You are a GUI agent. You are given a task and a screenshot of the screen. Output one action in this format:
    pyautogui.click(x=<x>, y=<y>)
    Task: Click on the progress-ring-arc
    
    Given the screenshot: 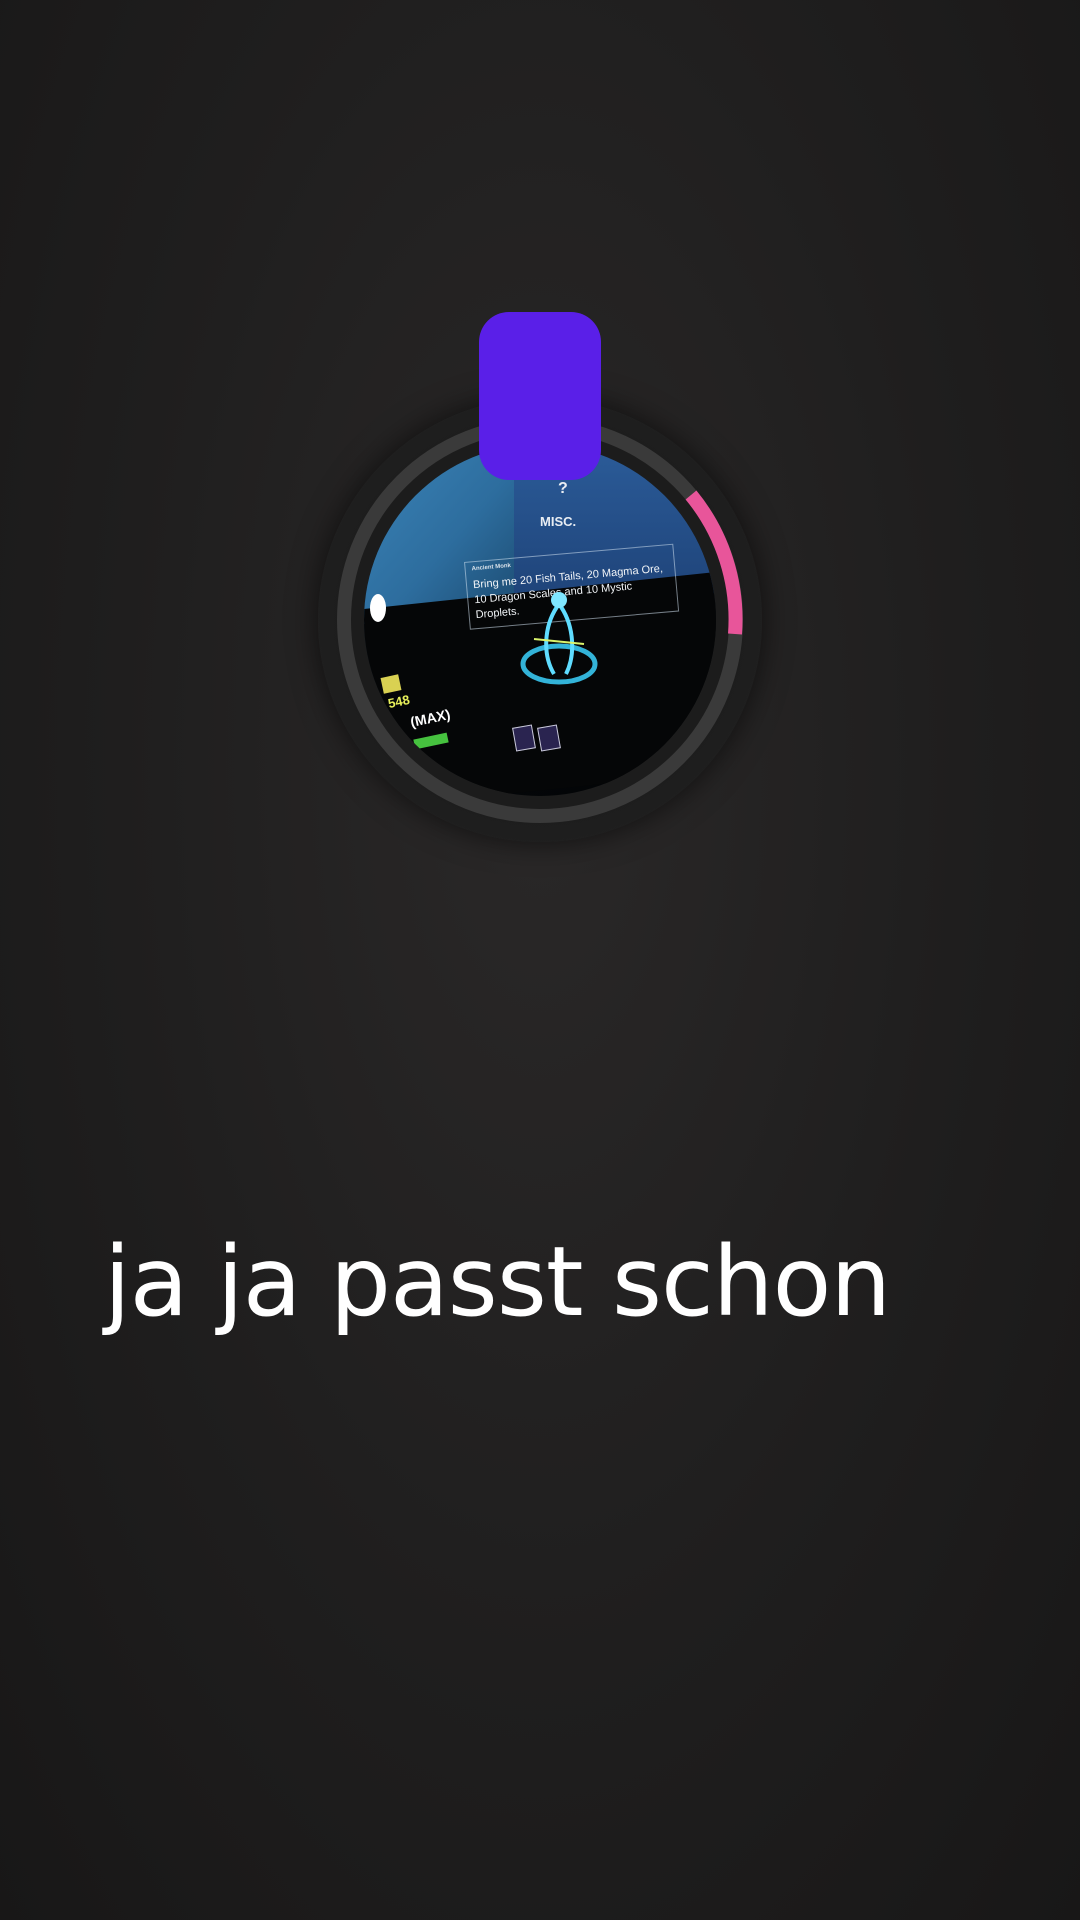 What is the action you would take?
    pyautogui.click(x=714, y=562)
    